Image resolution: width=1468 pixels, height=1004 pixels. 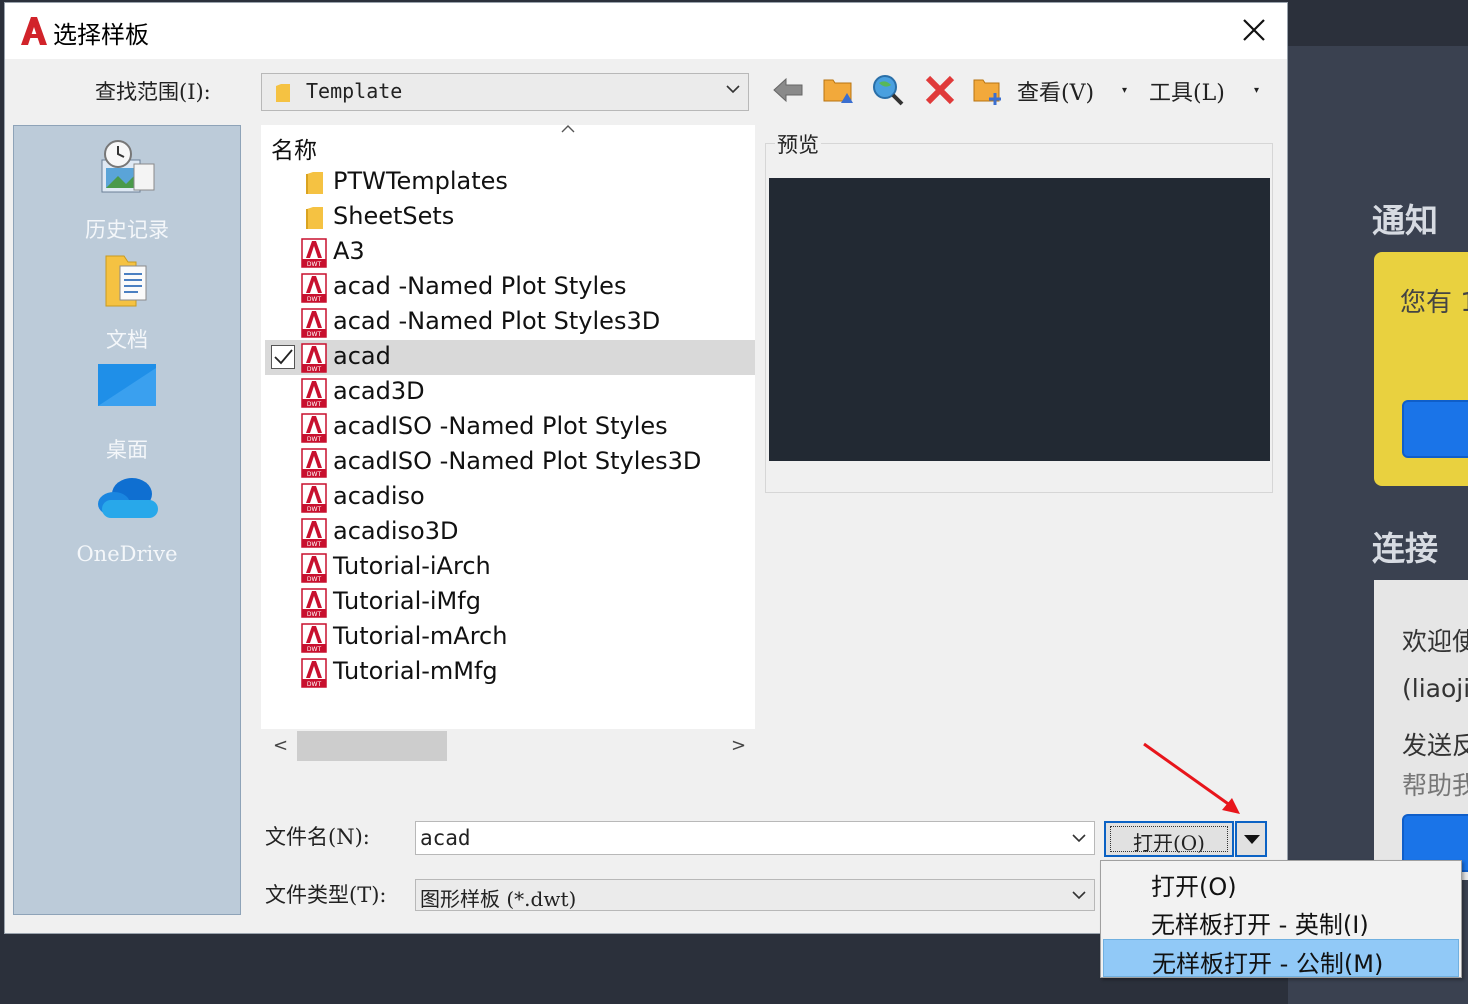 What do you see at coordinates (498, 899) in the screenshot?
I see `file-type-value: 图形样板 (*.dwt)` at bounding box center [498, 899].